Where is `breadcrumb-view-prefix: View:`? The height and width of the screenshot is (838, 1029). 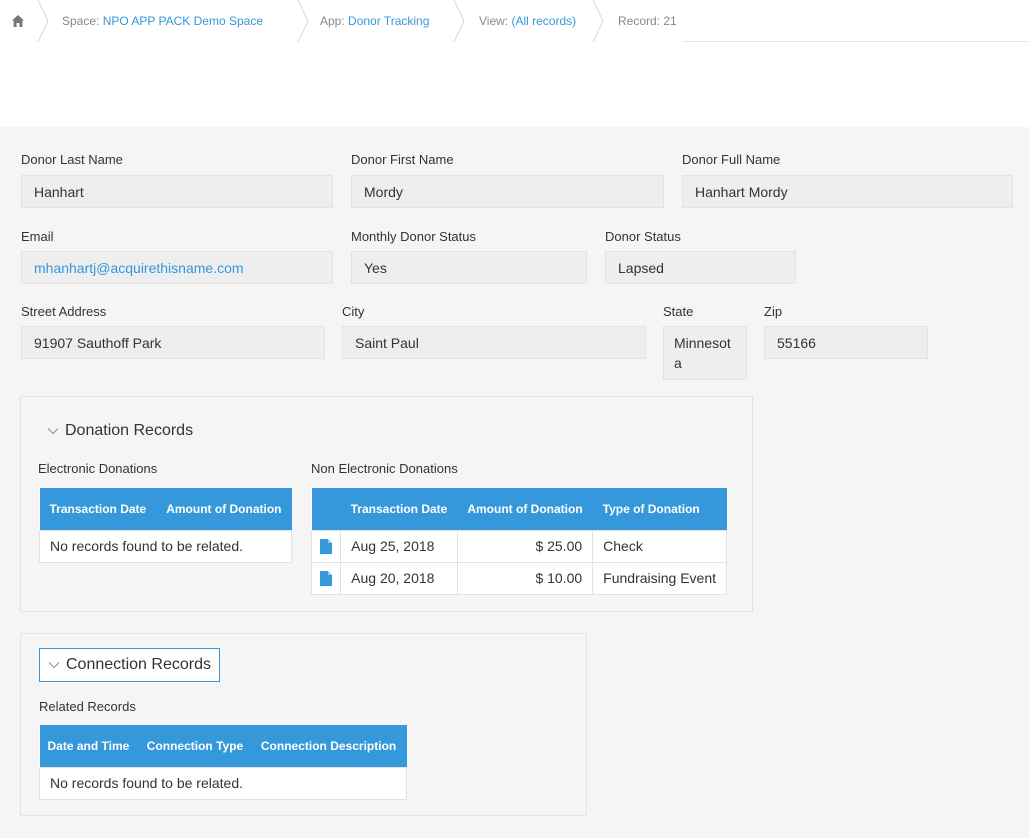
breadcrumb-view-prefix: View: is located at coordinates (495, 21).